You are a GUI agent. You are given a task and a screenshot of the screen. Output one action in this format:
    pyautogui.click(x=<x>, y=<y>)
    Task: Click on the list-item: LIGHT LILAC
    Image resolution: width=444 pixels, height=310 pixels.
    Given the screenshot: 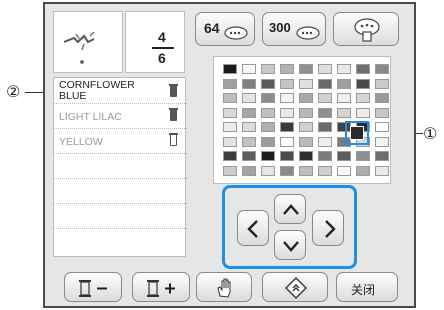 What is the action you would take?
    pyautogui.click(x=120, y=116)
    